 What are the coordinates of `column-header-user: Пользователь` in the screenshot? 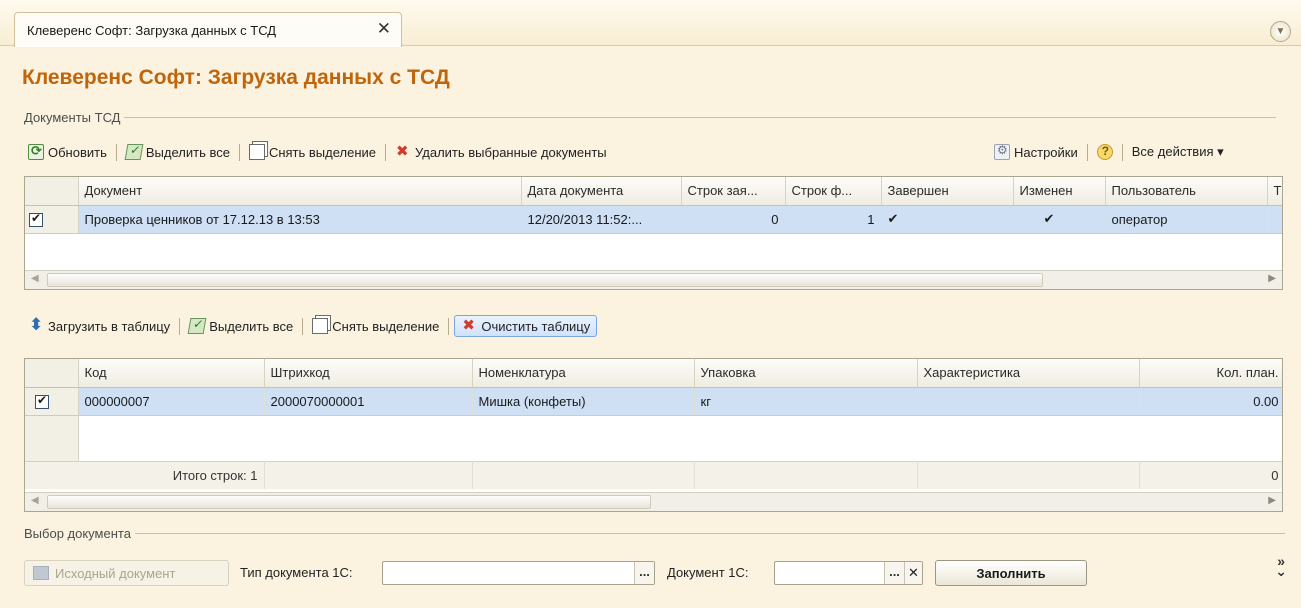 It's located at (1186, 191).